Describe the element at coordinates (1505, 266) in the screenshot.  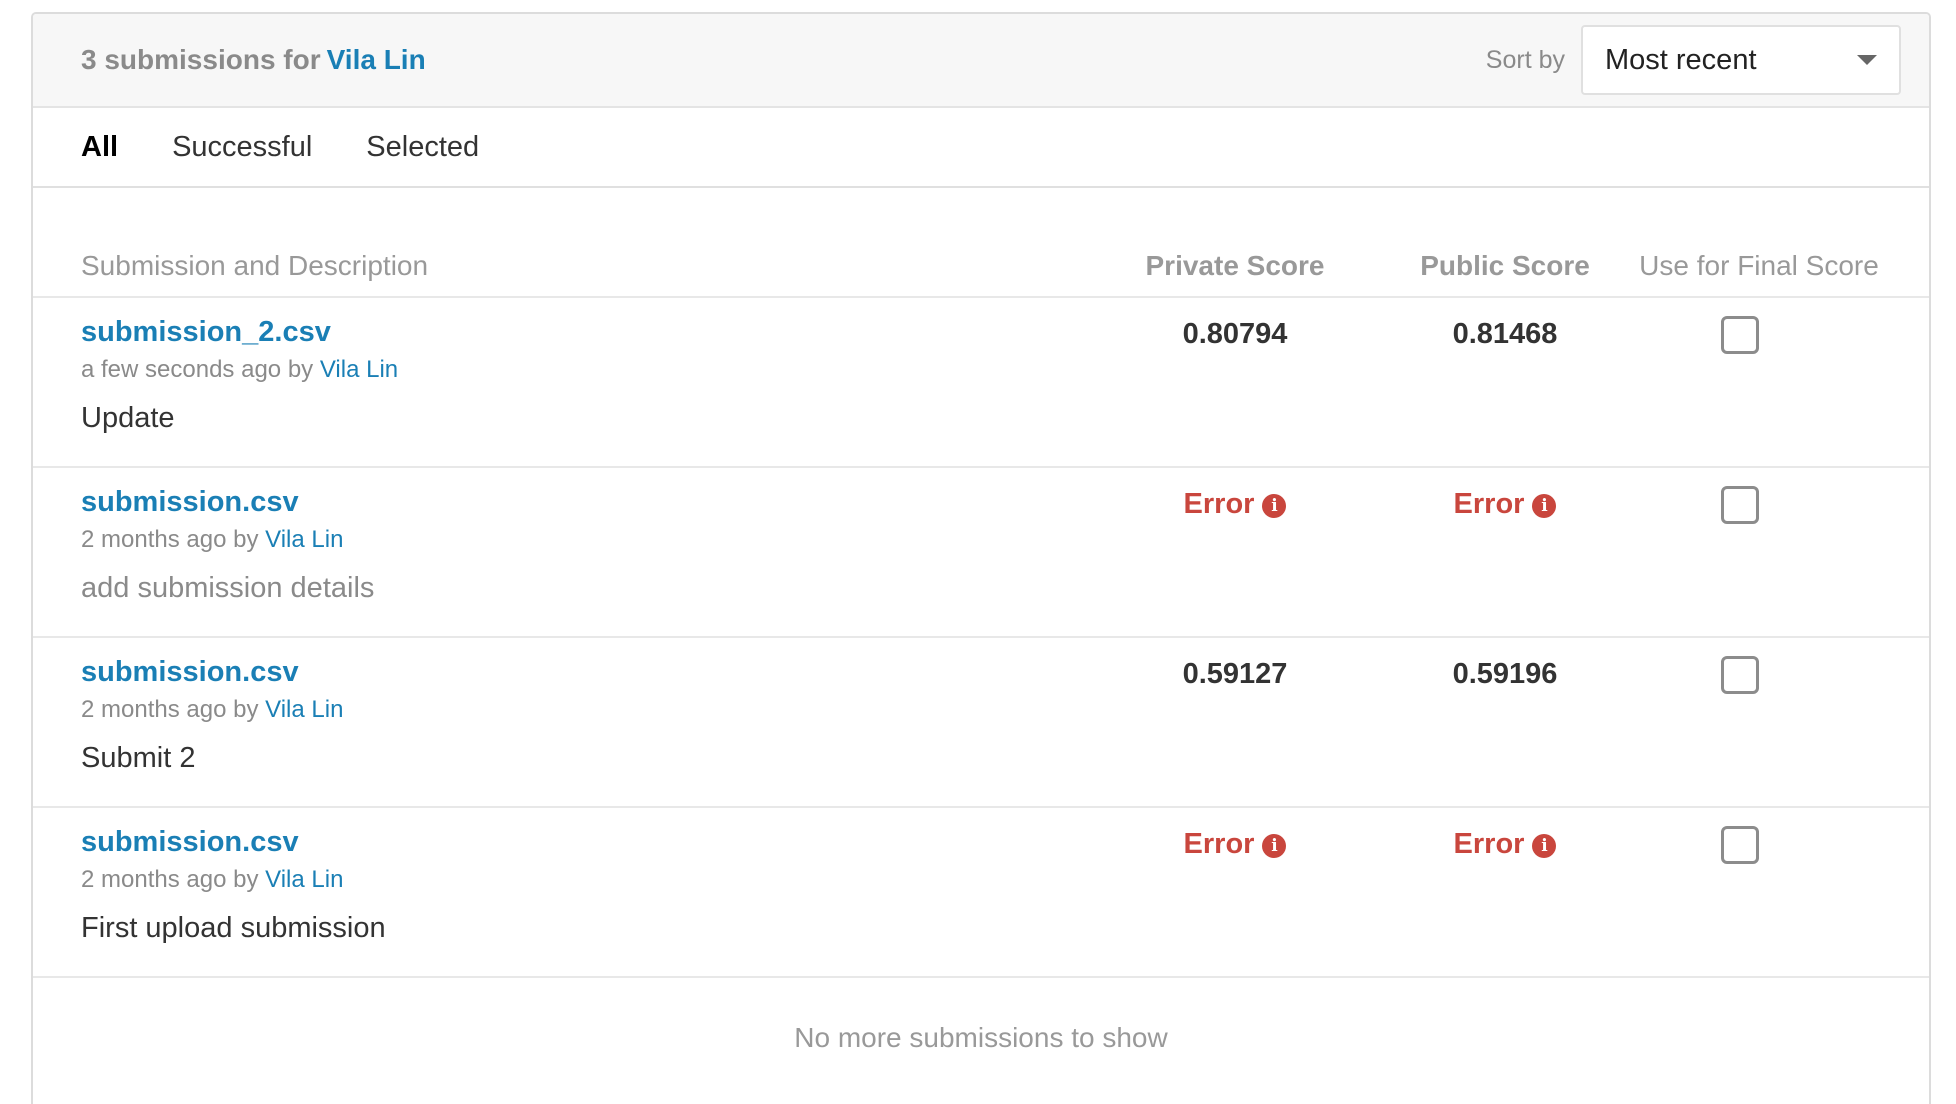
I see `column-header-public-score: Public Score` at that location.